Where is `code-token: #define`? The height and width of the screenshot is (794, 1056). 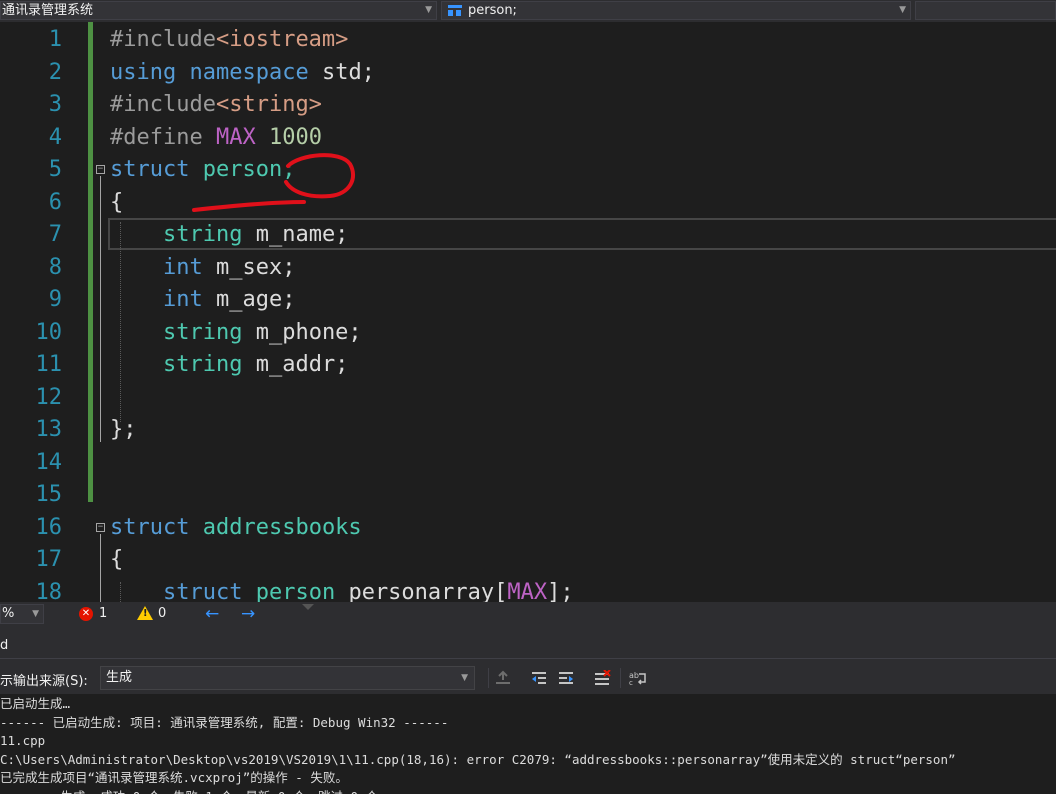
code-token: #define is located at coordinates (156, 137).